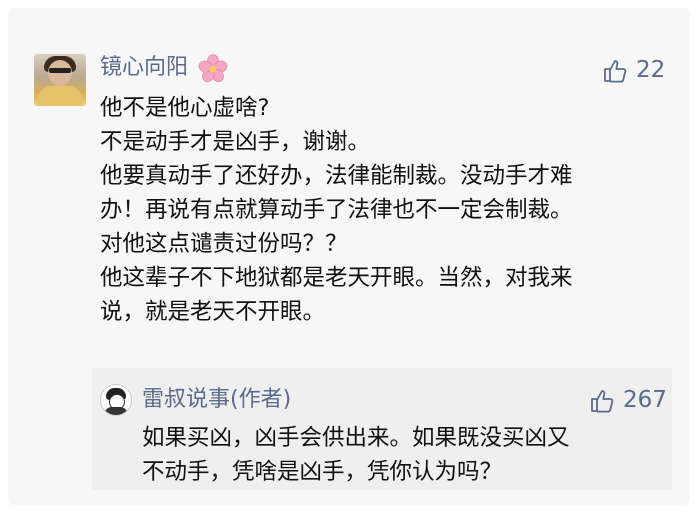 The width and height of the screenshot is (700, 513). I want to click on comment-line: 他要真动手了还好办，法律能制裁。没动手才难, so click(336, 176).